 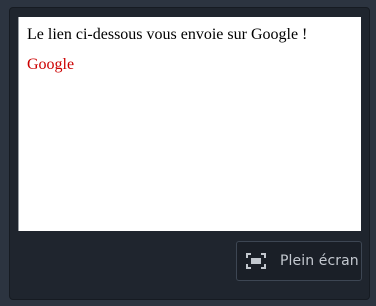 I want to click on fullscreen-button: Plein écran, so click(x=299, y=261).